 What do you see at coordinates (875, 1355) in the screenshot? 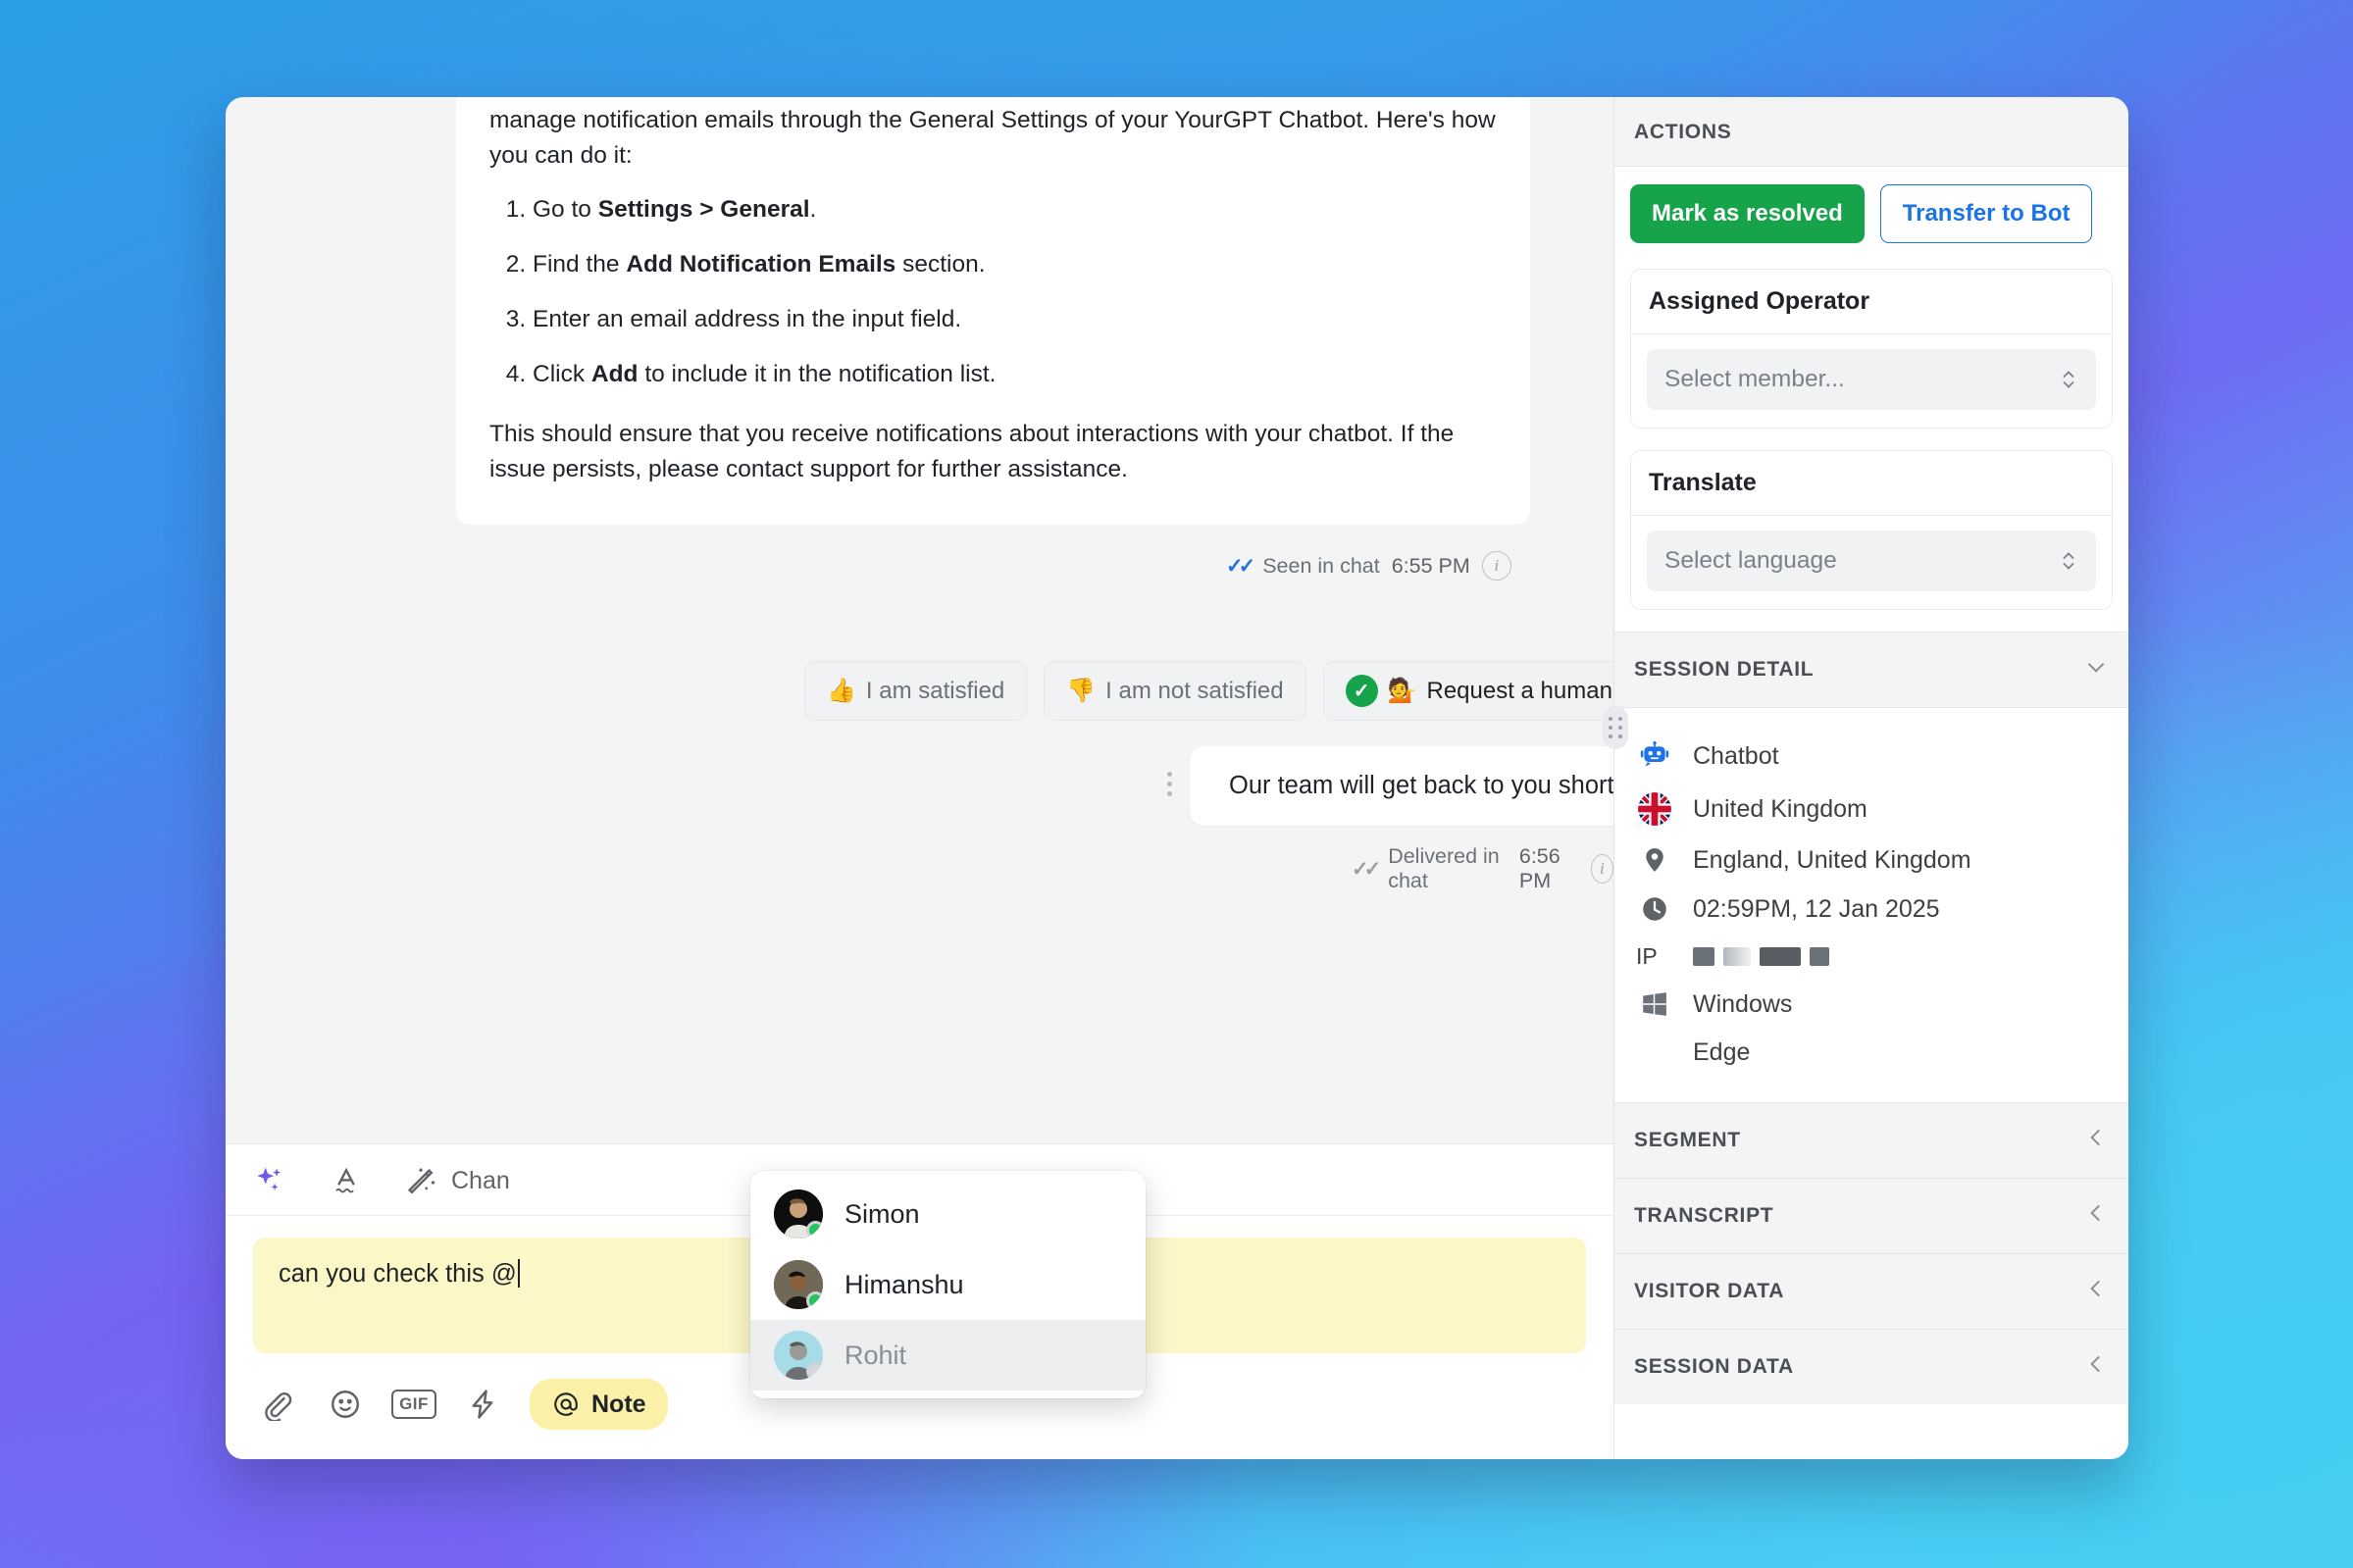
I see `mention-item-label: Rohit` at bounding box center [875, 1355].